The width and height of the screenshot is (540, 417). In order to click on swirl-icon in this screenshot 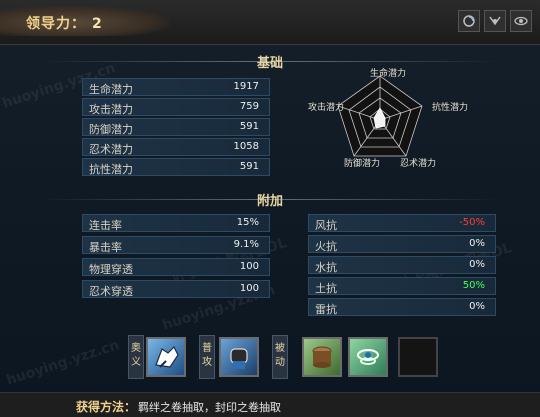, I will do `click(469, 21)`.